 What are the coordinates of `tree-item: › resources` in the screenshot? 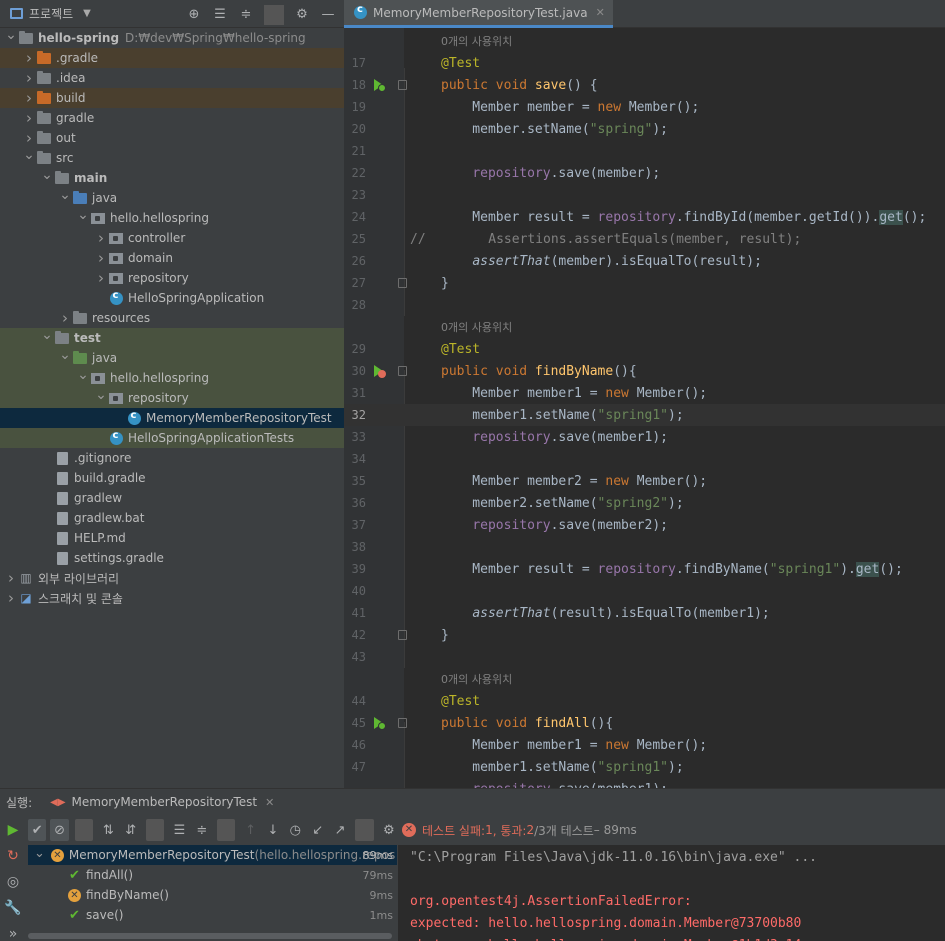 It's located at (172, 318).